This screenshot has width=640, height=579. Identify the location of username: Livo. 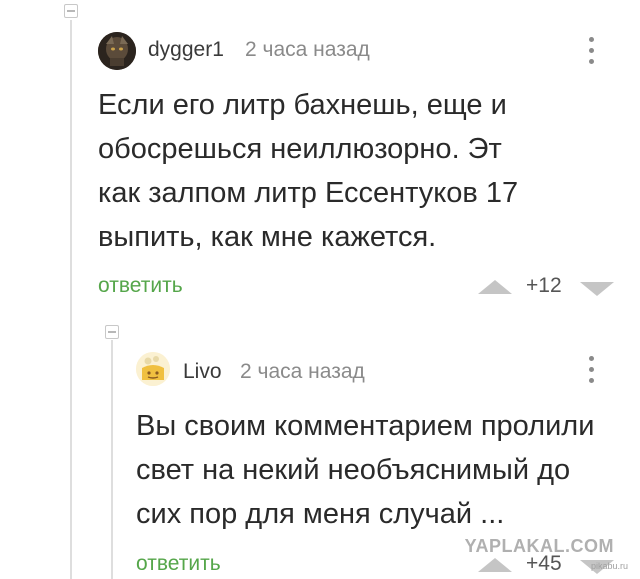
(202, 372).